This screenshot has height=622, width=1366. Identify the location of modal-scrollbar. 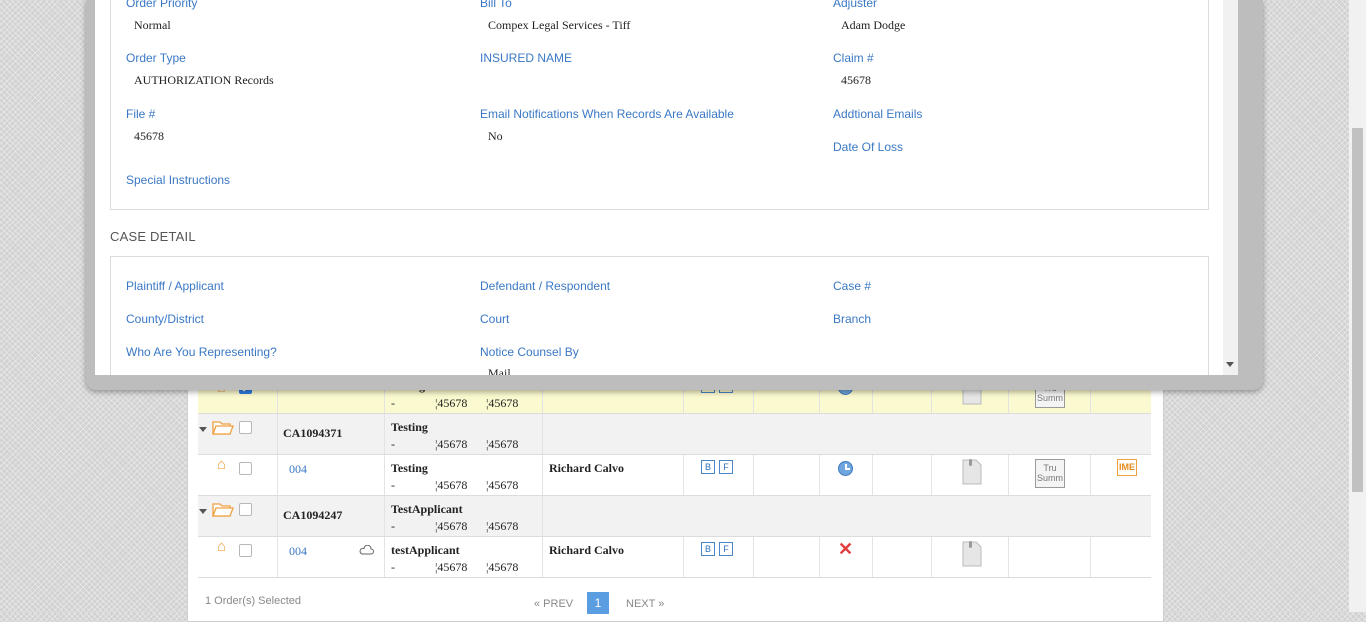
(1230, 187).